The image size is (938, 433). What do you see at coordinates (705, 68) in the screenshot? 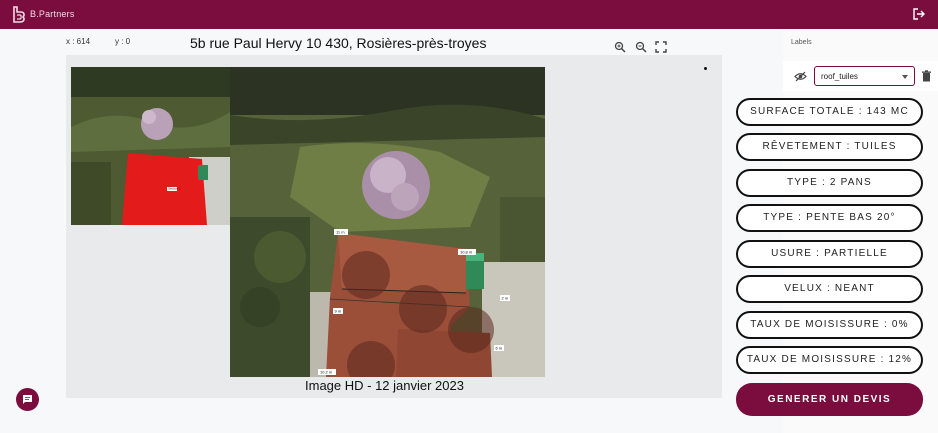
I see `marker-dot` at bounding box center [705, 68].